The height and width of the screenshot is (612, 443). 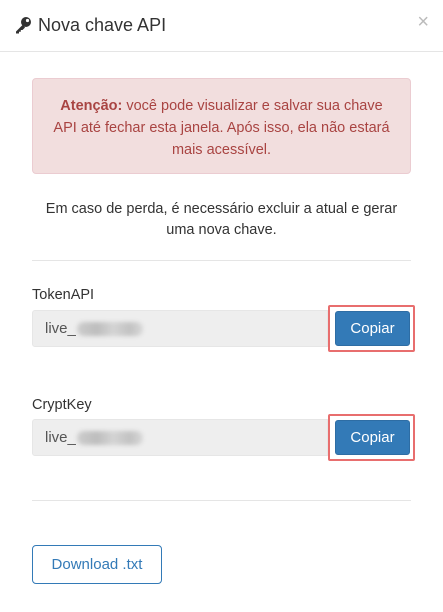 What do you see at coordinates (180, 328) in the screenshot?
I see `token-api-field: live_` at bounding box center [180, 328].